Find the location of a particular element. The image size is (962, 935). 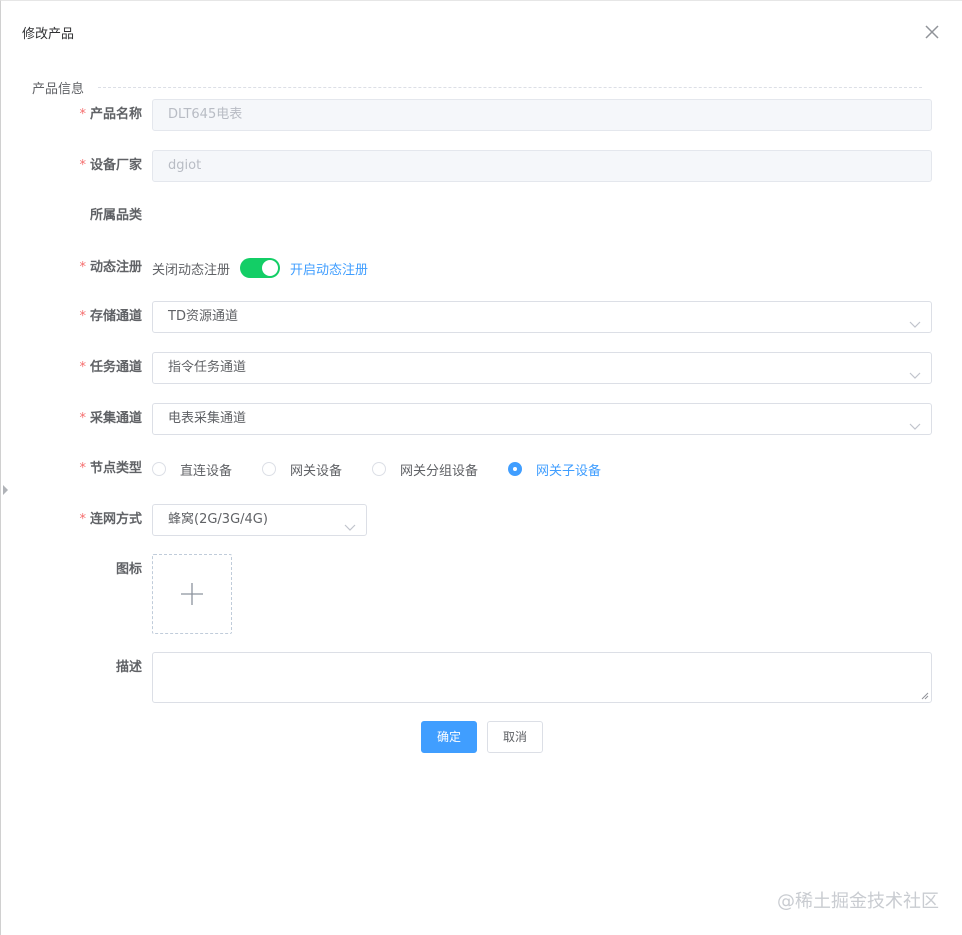

form-row-task-channel: * 任务通道 指令任务通道 is located at coordinates (481, 368).